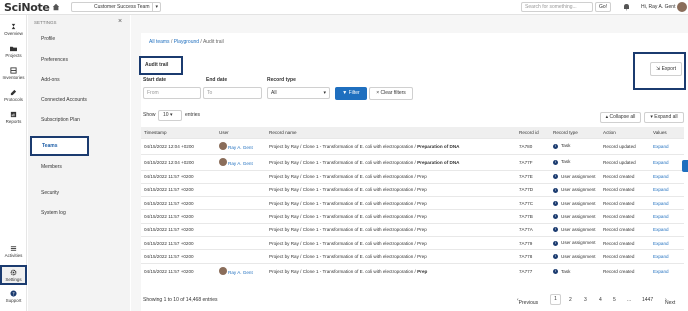 This screenshot has width=688, height=311. Describe the element at coordinates (600, 300) in the screenshot. I see `page-4: 4` at that location.